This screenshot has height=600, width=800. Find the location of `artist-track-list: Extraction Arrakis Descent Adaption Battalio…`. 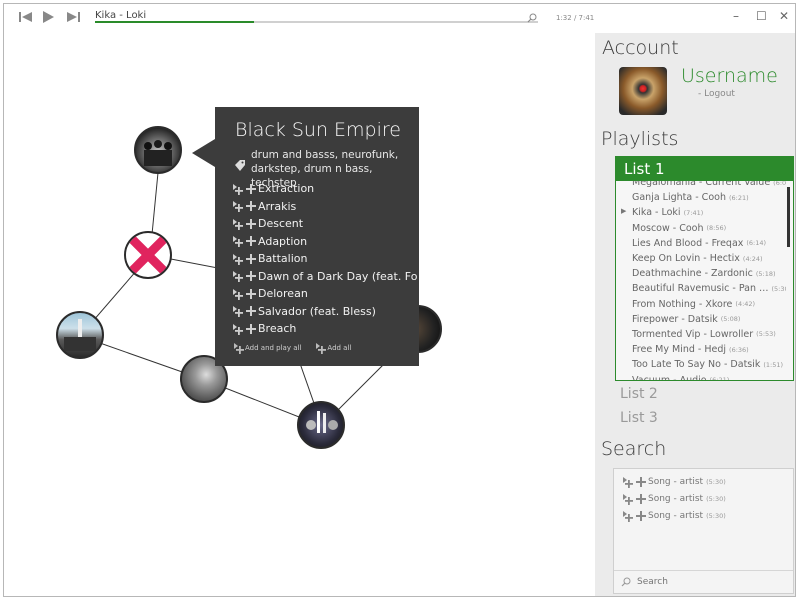

artist-track-list: Extraction Arrakis Descent Adaption Battalio… is located at coordinates (324, 259).